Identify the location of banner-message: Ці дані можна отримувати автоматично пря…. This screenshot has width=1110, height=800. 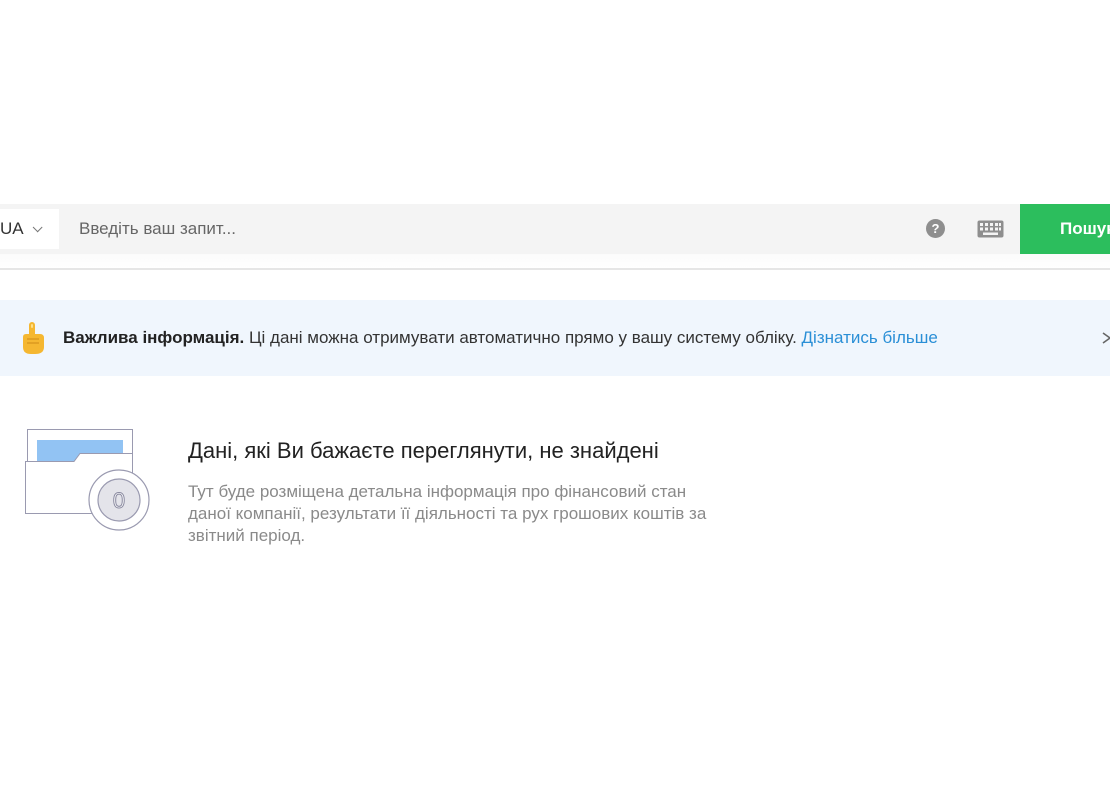
(523, 337).